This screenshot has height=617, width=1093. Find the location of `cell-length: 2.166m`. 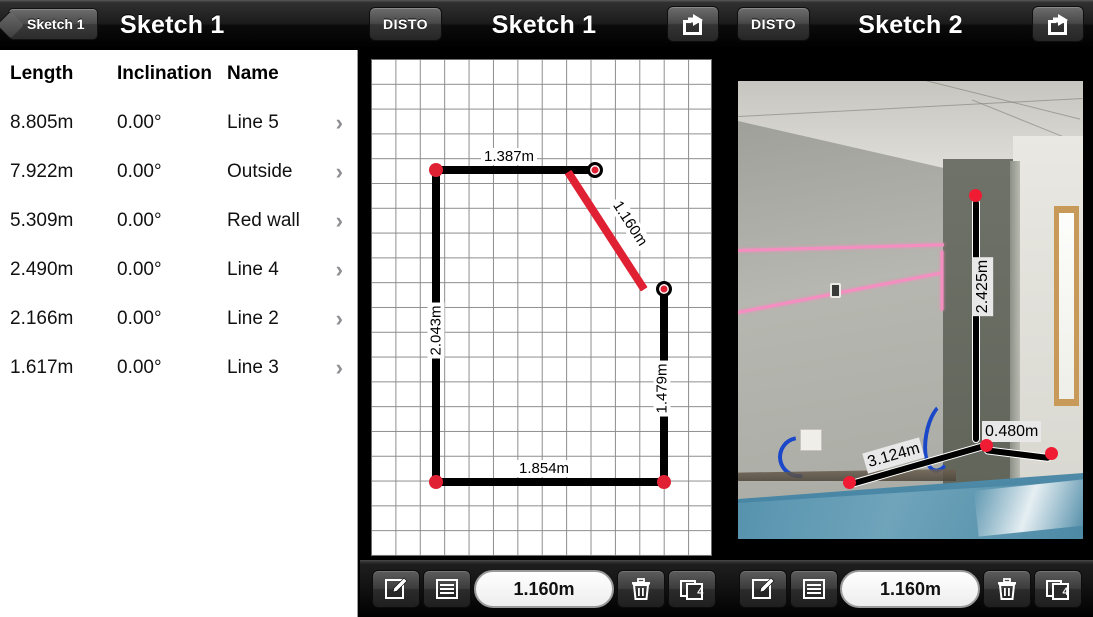

cell-length: 2.166m is located at coordinates (42, 318).